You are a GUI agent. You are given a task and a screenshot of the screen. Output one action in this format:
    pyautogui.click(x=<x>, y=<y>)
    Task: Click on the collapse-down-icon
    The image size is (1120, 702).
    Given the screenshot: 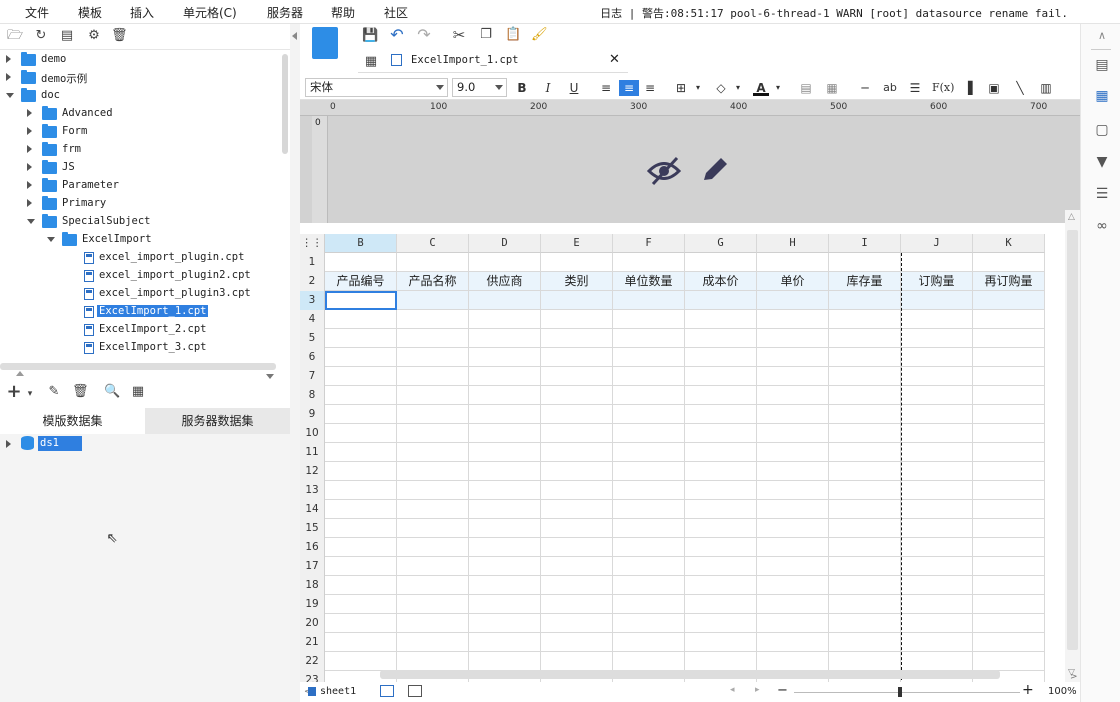 What is the action you would take?
    pyautogui.click(x=270, y=376)
    